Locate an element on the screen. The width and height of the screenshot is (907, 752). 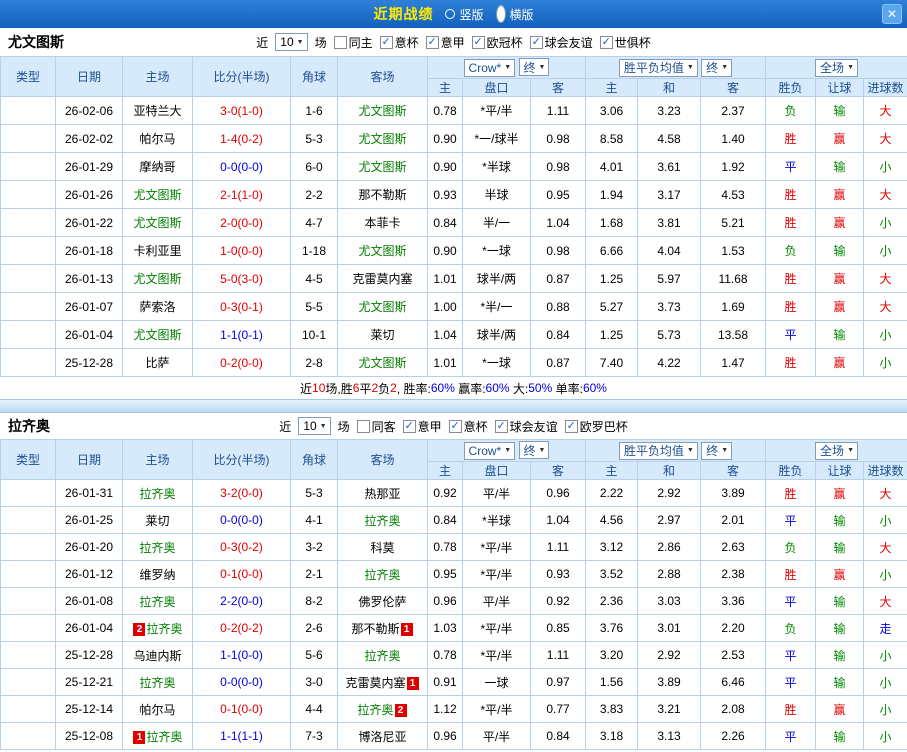
filter-checkbox: ✓ 欧冠杯 is located at coordinates (497, 42).